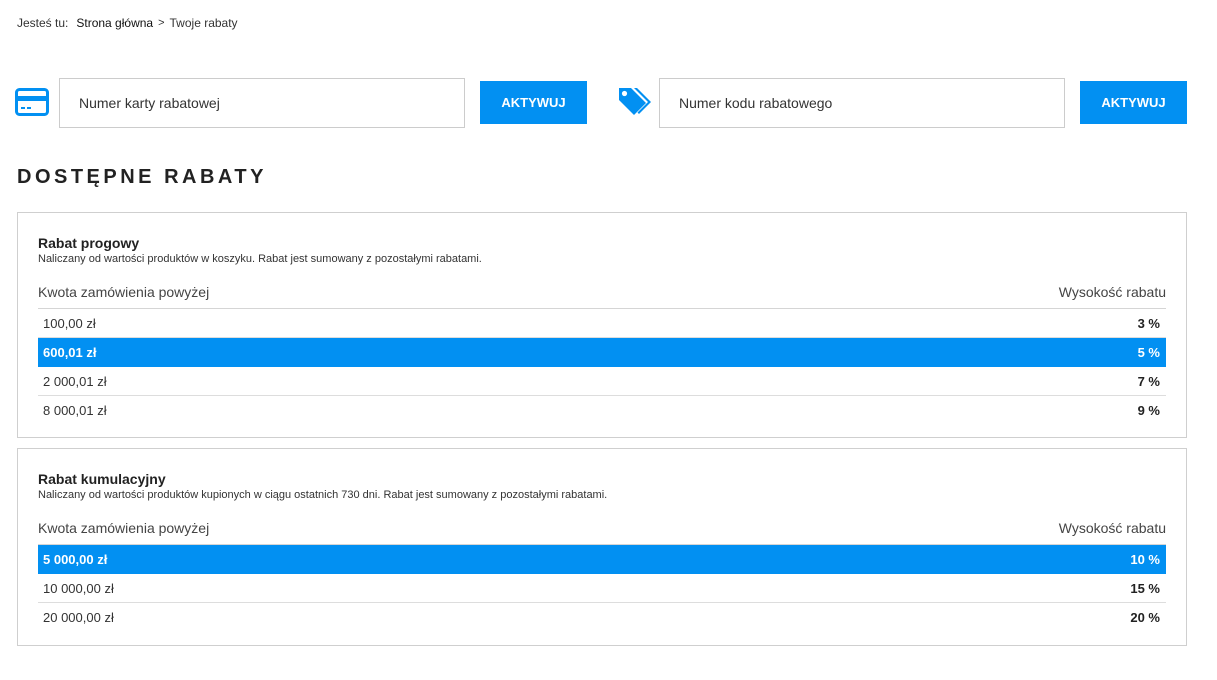 Image resolution: width=1217 pixels, height=680 pixels. Describe the element at coordinates (75, 381) in the screenshot. I see `row-amount: 2 000,01 zł` at that location.